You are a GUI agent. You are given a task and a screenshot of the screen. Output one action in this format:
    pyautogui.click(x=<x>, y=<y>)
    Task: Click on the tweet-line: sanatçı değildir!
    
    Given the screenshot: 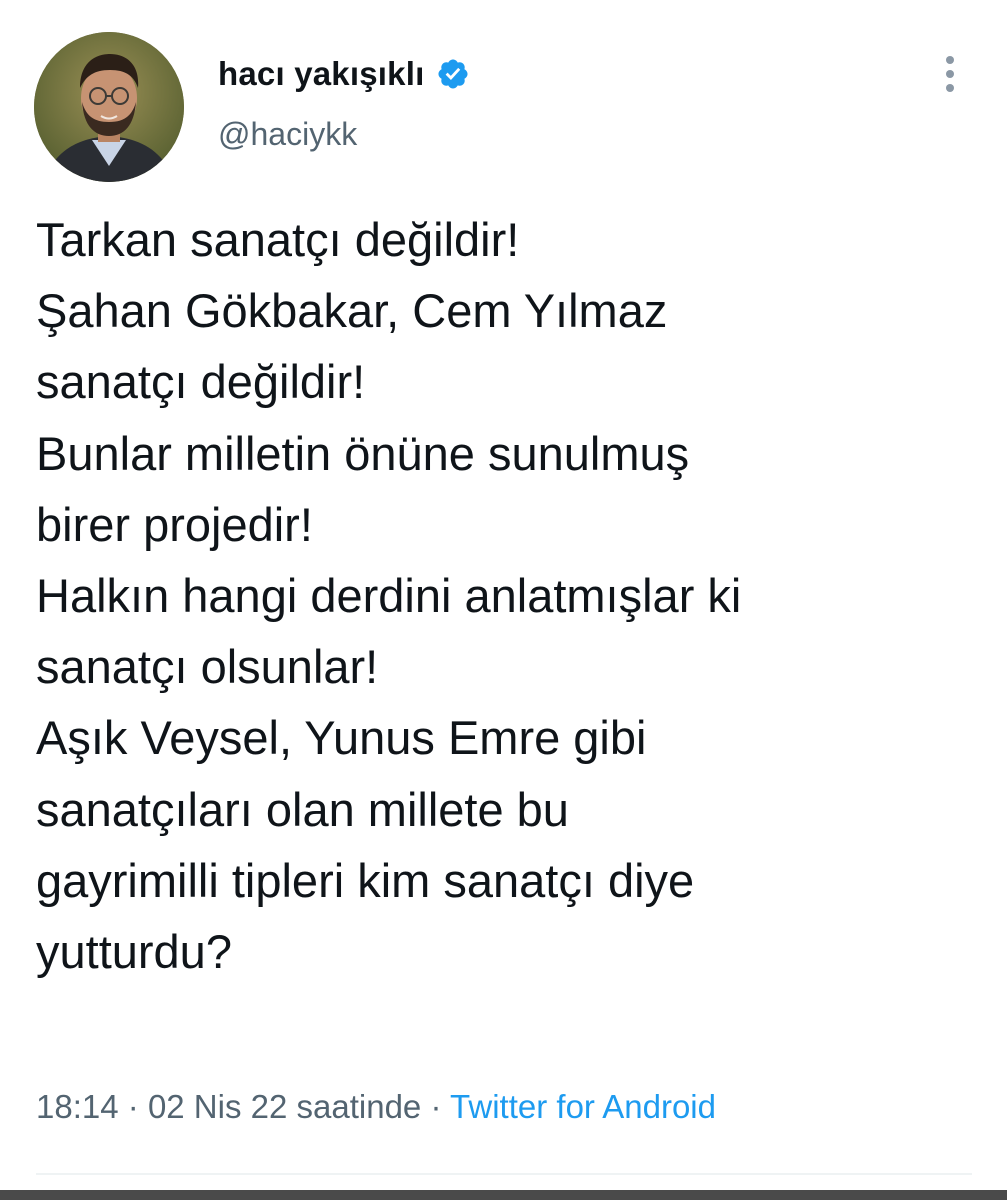 What is the action you would take?
    pyautogui.click(x=201, y=382)
    